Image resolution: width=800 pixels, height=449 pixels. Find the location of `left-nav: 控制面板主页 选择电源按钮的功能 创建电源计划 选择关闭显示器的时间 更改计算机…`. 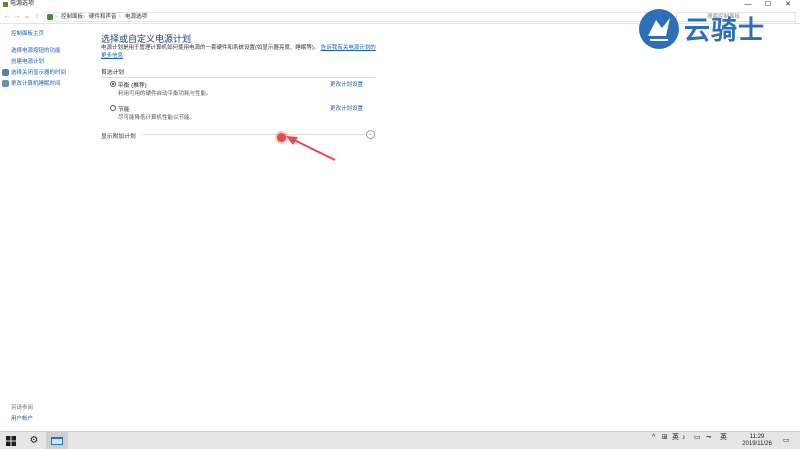

left-nav: 控制面板主页 选择电源按钮的功能 创建电源计划 选择关闭显示器的时间 更改计算机… is located at coordinates (45, 224).